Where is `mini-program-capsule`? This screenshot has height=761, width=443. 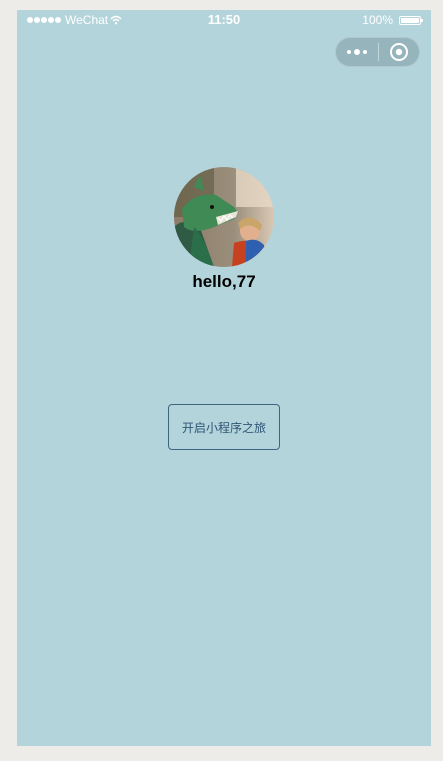 mini-program-capsule is located at coordinates (377, 52).